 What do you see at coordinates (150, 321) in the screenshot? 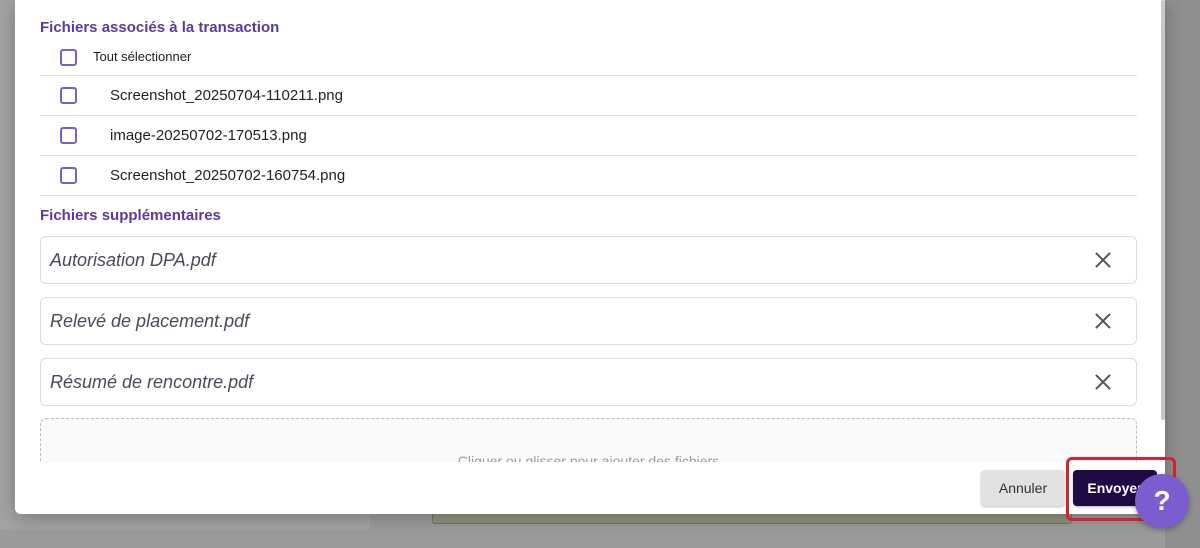
I see `attached-file-name: Relevé de placement.pdf` at bounding box center [150, 321].